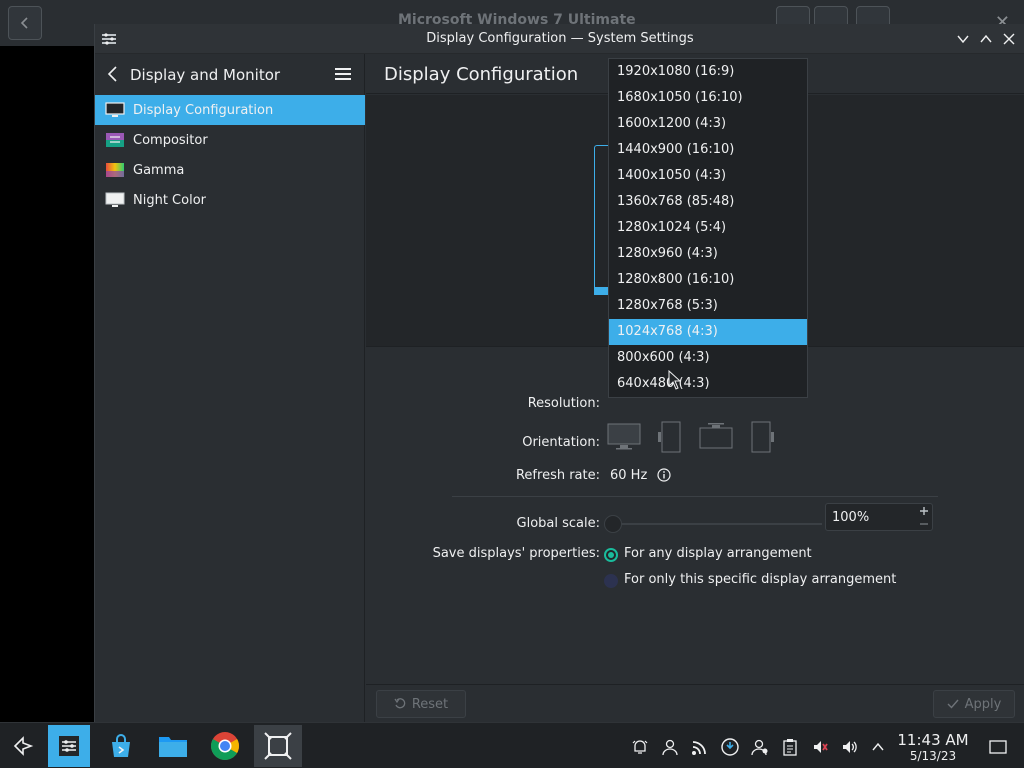  Describe the element at coordinates (343, 74) in the screenshot. I see `hamburger-menu-icon` at that location.